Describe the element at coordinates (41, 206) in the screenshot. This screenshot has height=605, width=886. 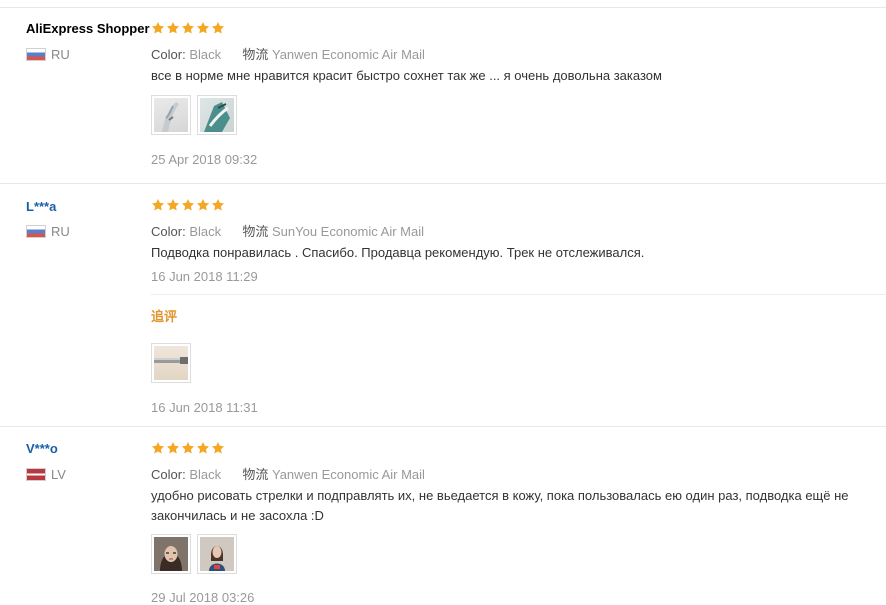
I see `reviewer-name-link: L***a` at that location.